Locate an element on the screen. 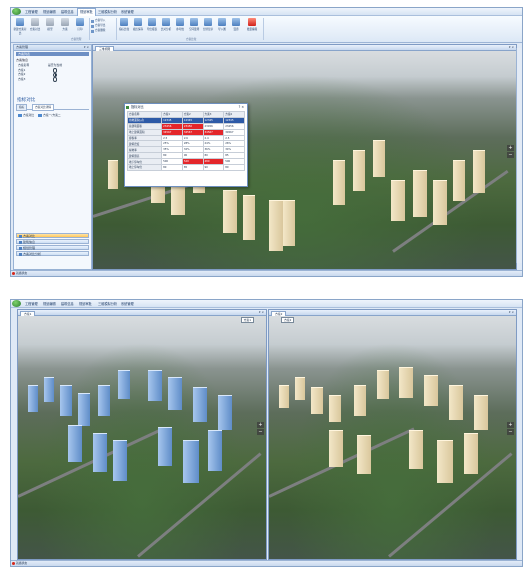 The height and width of the screenshot is (568, 531). export-report-button: 导出报表 is located at coordinates (152, 27).